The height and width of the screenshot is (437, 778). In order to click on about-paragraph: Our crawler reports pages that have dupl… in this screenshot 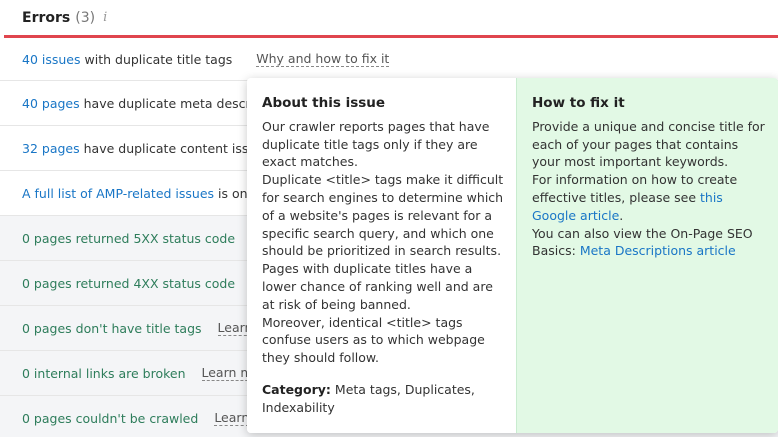, I will do `click(376, 144)`.